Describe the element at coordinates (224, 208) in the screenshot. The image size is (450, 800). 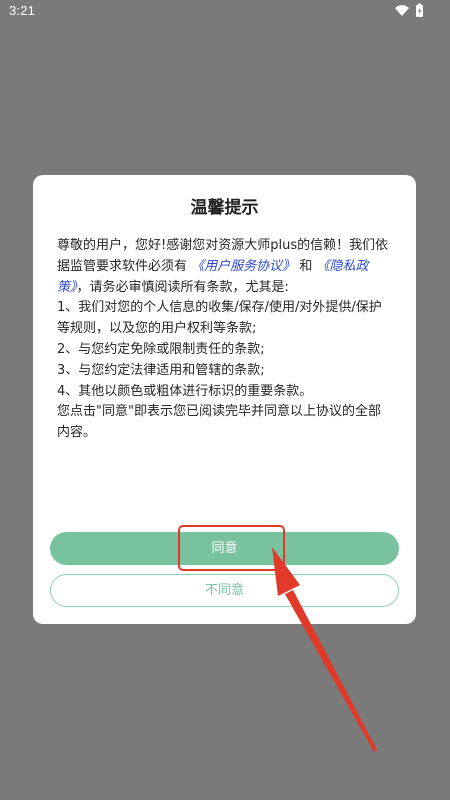
I see `dialog-title: 温馨提示` at that location.